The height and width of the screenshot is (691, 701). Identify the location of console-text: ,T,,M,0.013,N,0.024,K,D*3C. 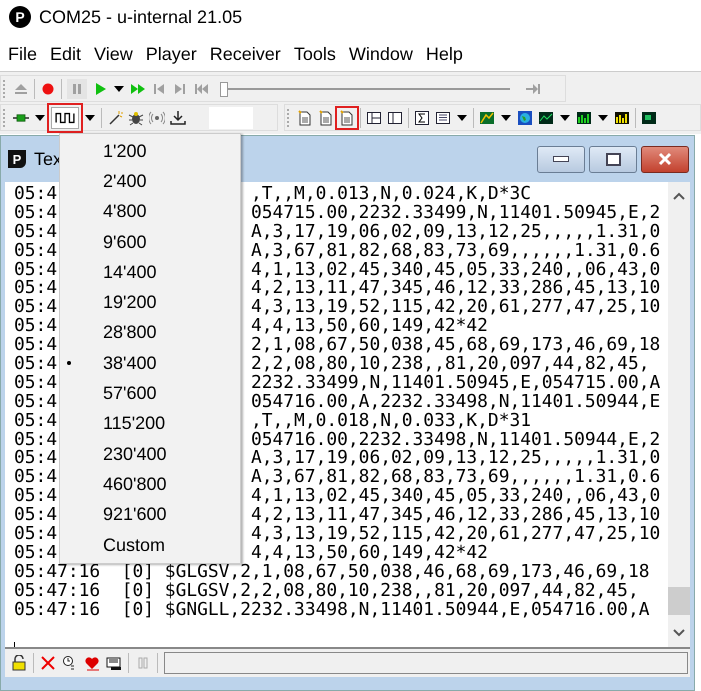
(391, 193).